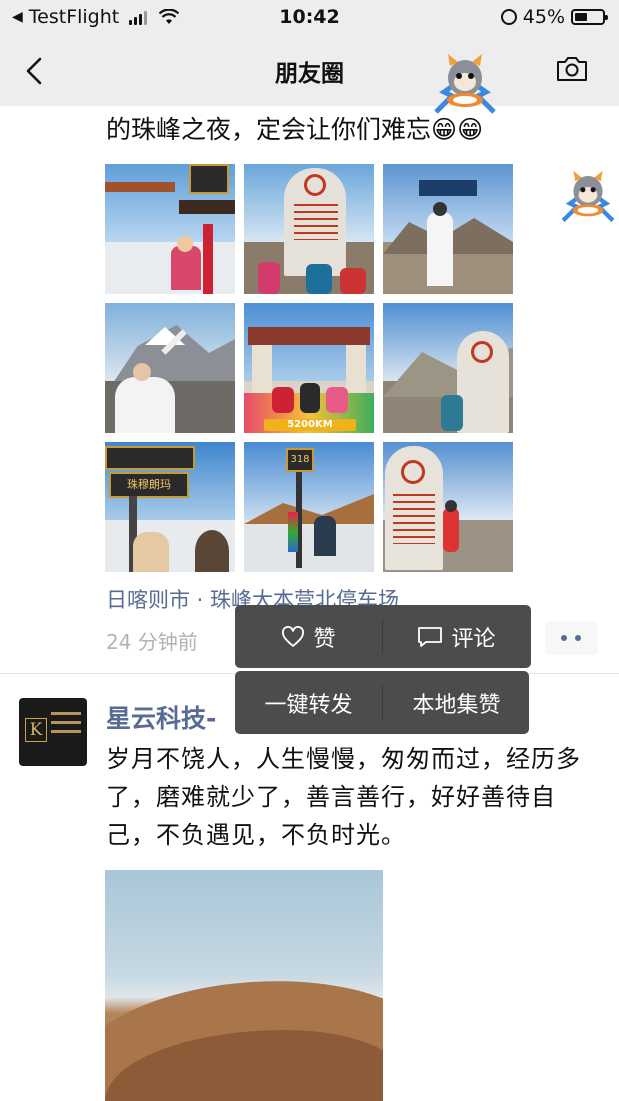  I want to click on photo-5: 5200KM, so click(309, 368).